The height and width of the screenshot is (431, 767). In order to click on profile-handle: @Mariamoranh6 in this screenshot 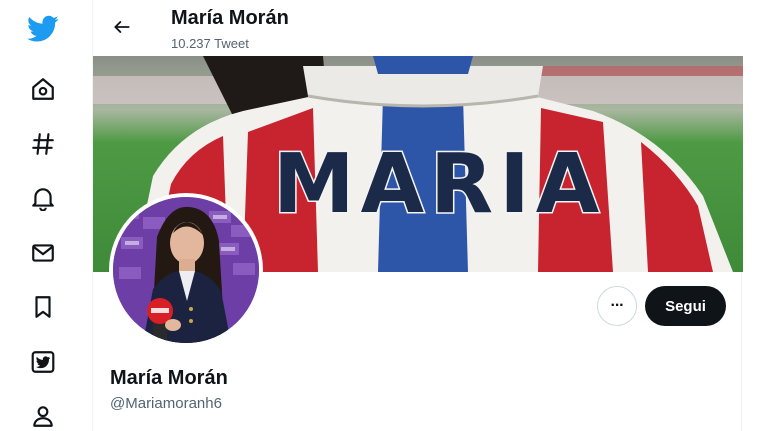, I will do `click(166, 403)`.